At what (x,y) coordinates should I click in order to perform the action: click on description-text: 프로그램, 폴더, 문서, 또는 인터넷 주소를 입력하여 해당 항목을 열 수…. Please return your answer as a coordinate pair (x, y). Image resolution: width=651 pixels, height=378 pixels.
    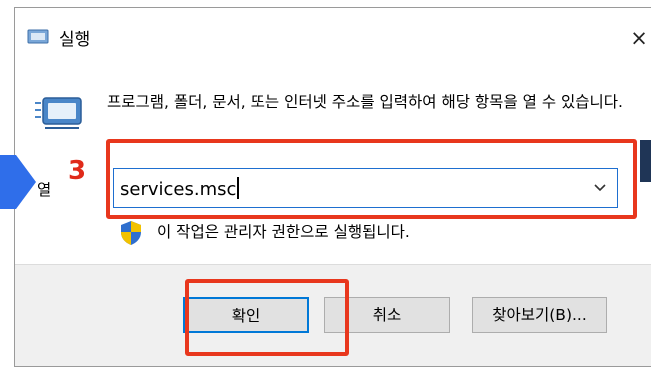
    Looking at the image, I should click on (365, 102).